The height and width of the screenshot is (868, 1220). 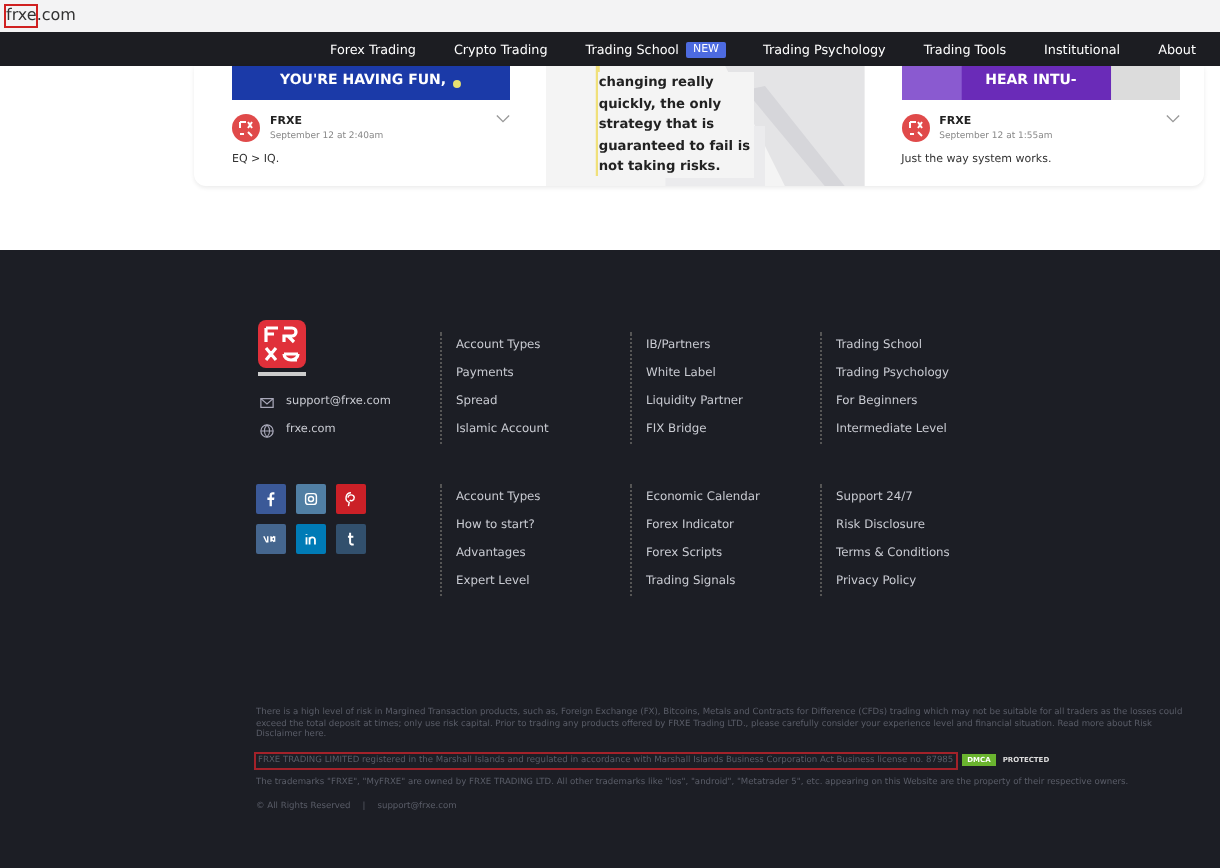 I want to click on mail-icon, so click(x=267, y=402).